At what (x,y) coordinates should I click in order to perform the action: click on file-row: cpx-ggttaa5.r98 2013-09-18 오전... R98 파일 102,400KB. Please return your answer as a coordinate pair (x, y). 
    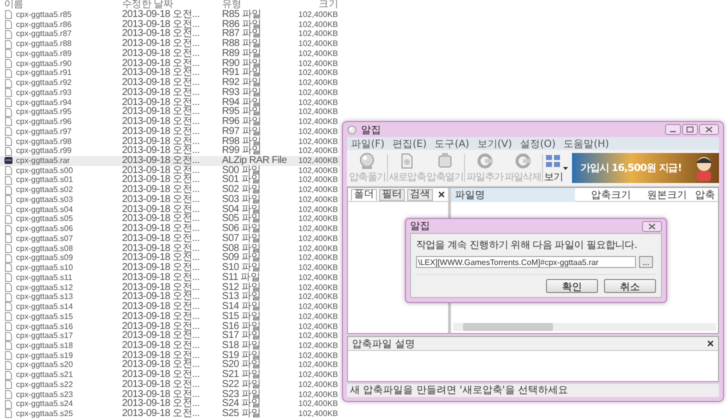
    Looking at the image, I should click on (170, 141).